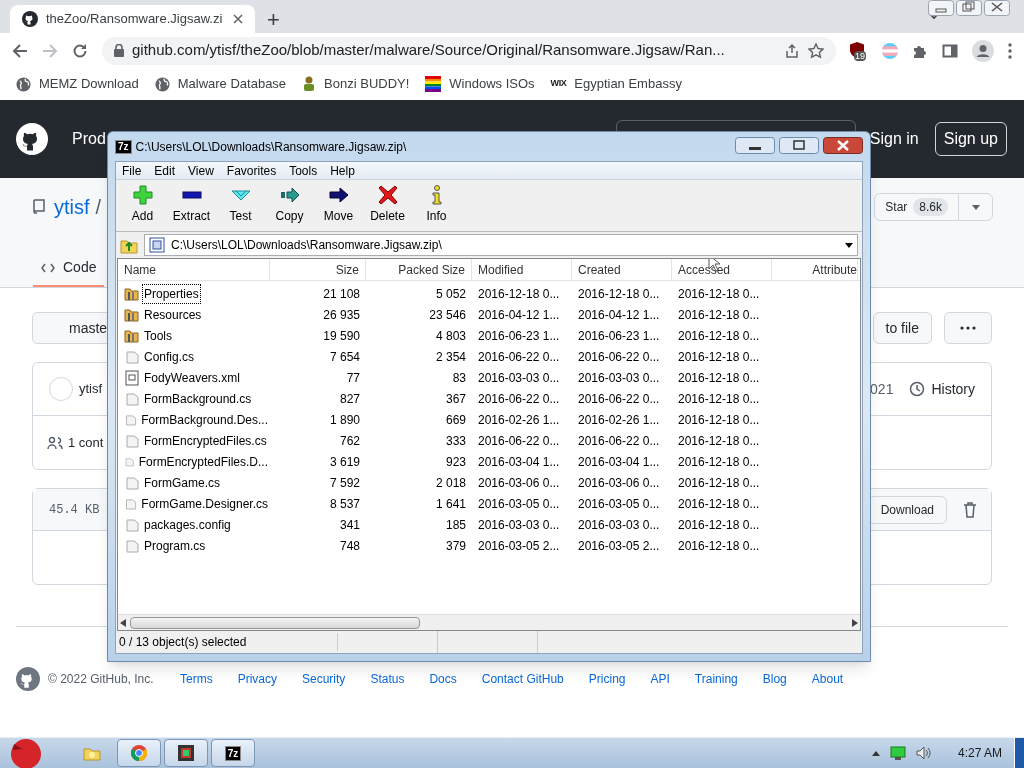 The width and height of the screenshot is (1024, 768). Describe the element at coordinates (387, 195) in the screenshot. I see `delete-icon` at that location.